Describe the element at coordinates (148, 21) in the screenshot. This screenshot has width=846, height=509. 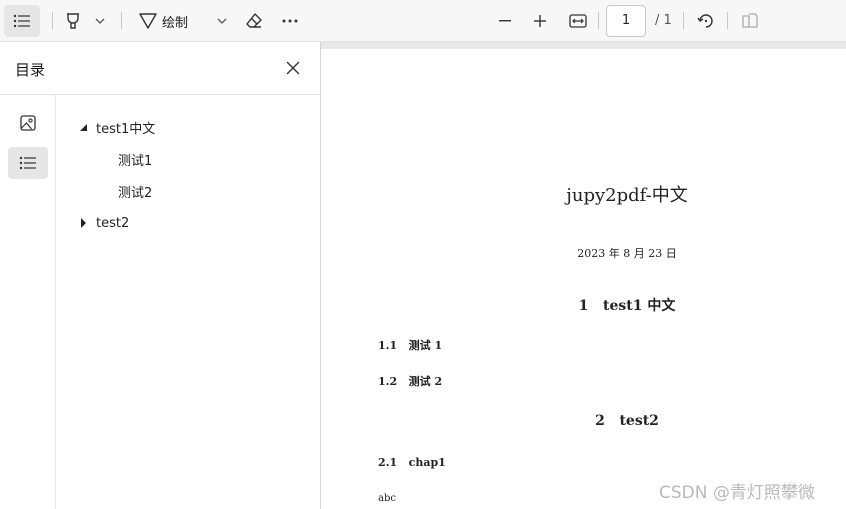
I see `draw-icon` at that location.